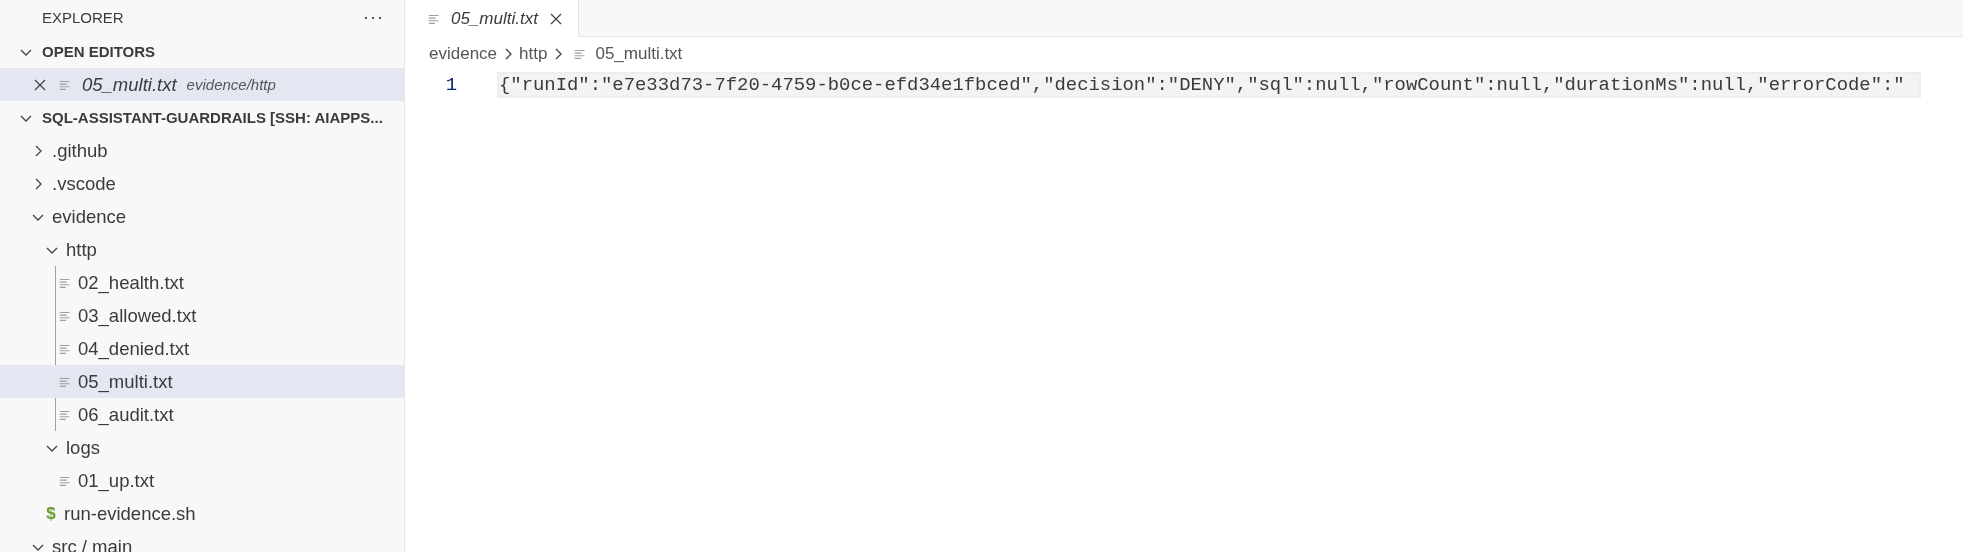 This screenshot has height=552, width=1963. Describe the element at coordinates (83, 17) in the screenshot. I see `panel-title: EXPLORER` at that location.